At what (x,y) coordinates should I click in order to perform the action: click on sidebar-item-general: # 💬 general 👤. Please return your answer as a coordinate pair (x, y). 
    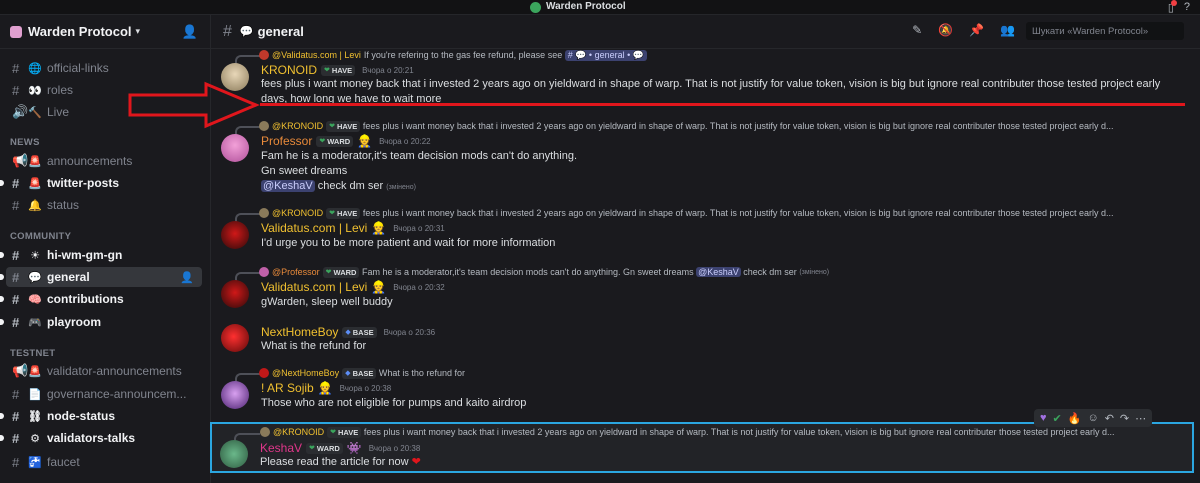
    Looking at the image, I should click on (101, 277).